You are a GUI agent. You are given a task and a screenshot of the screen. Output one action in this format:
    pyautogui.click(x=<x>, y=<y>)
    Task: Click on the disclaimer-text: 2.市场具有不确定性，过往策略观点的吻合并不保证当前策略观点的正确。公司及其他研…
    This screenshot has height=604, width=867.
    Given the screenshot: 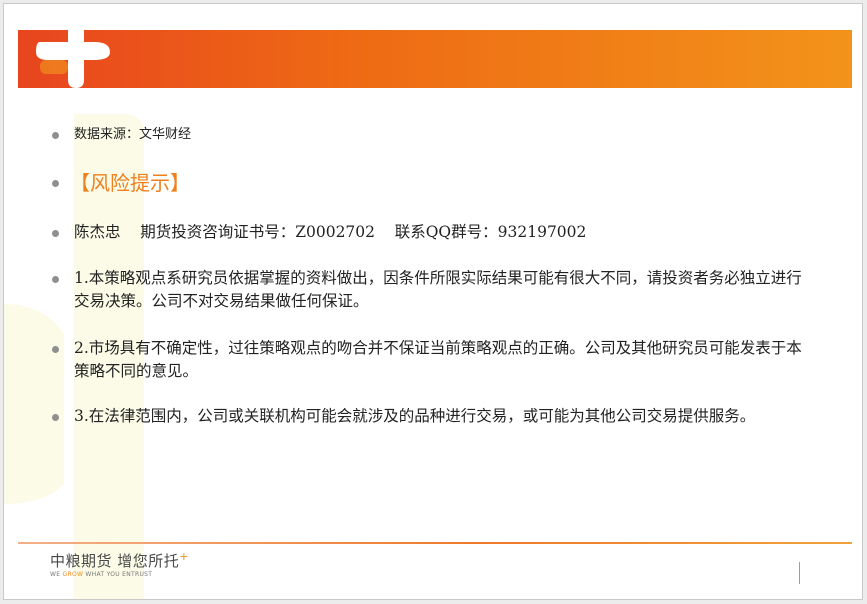 What is the action you would take?
    pyautogui.click(x=438, y=359)
    